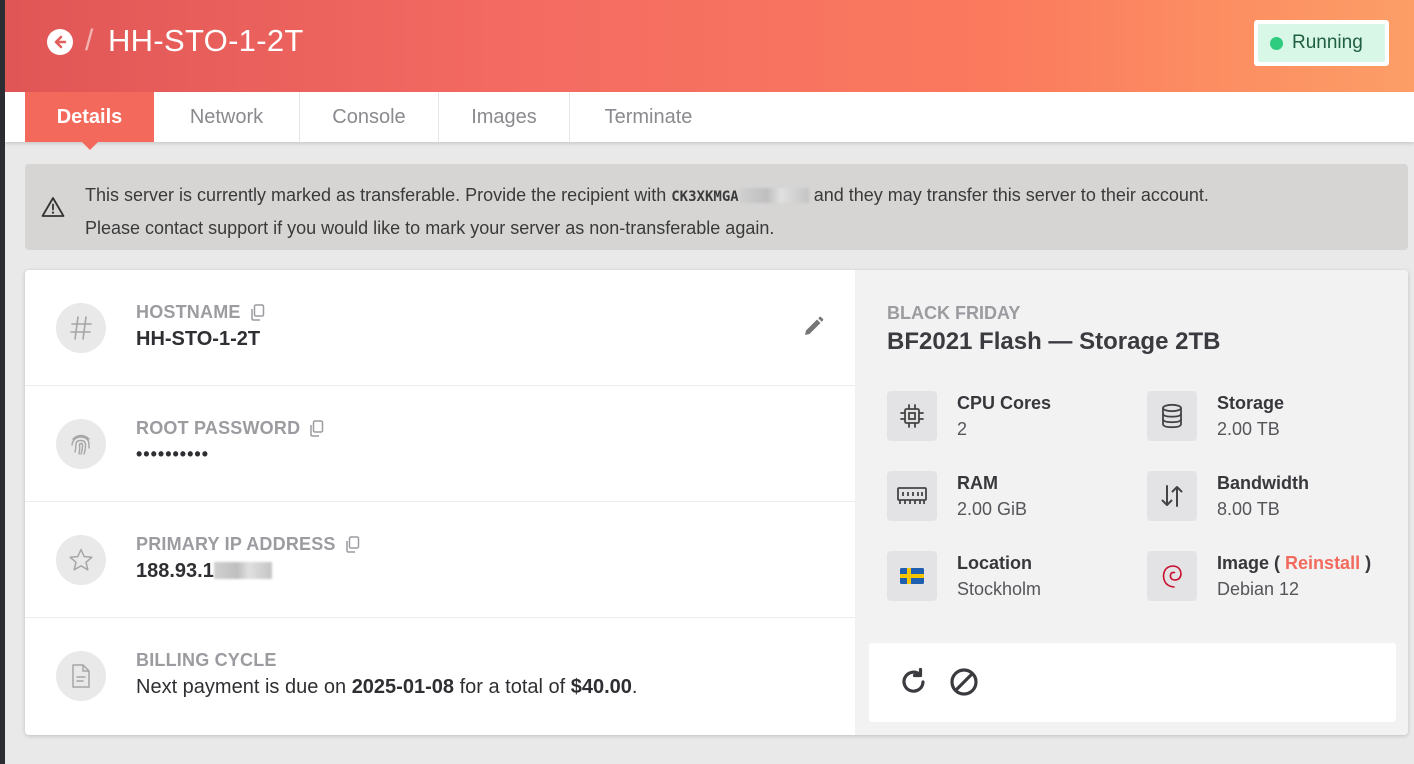  I want to click on back-button, so click(60, 42).